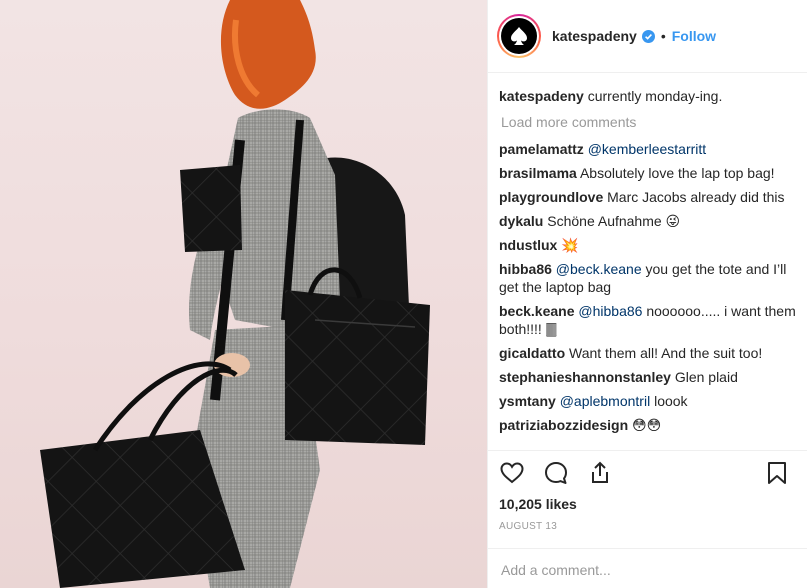  I want to click on comment-username: stephanieshannonstanley, so click(585, 377).